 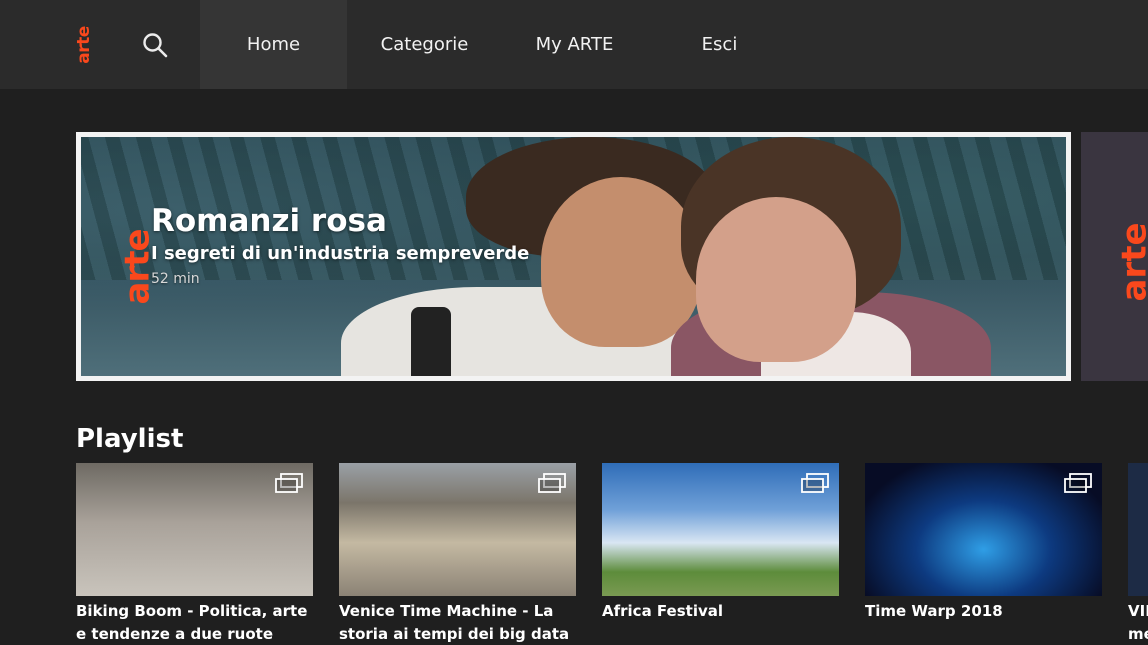 I want to click on top-navigation-bar: arte Home Categorie My ARTE Esci, so click(x=574, y=44).